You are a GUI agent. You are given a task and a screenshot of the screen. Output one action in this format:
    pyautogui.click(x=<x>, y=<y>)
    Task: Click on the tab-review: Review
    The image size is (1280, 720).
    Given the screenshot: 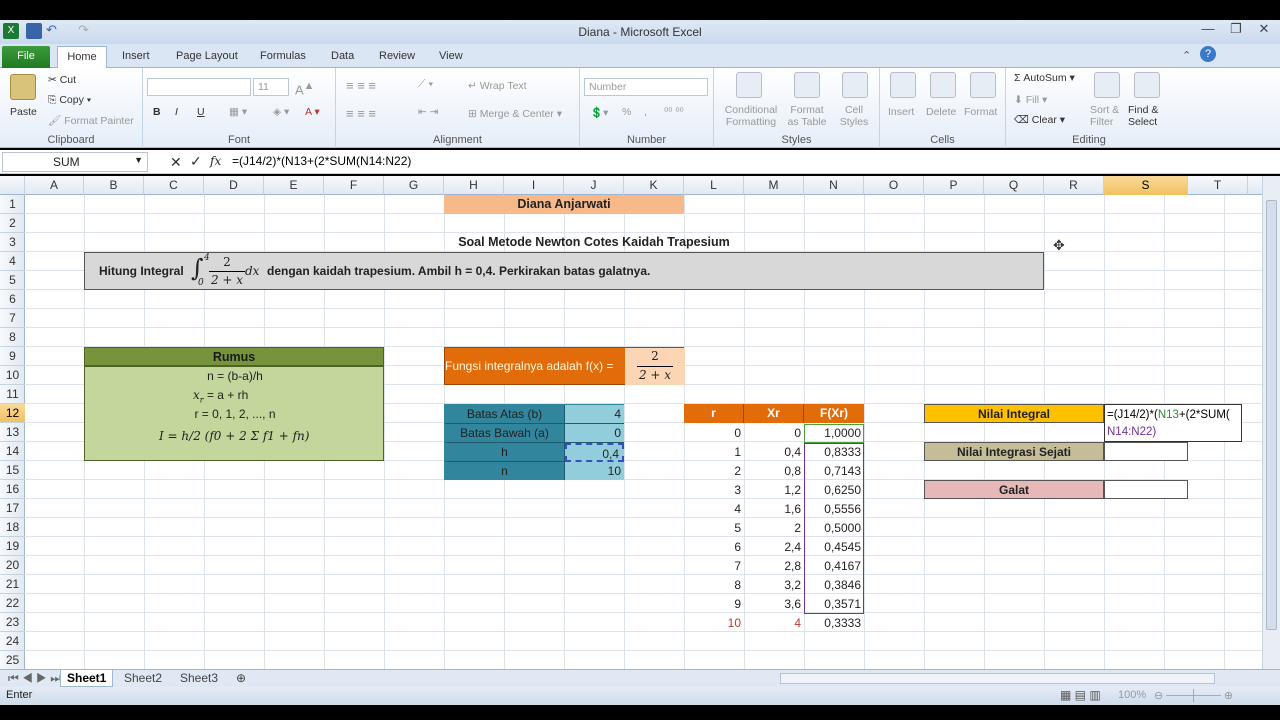 What is the action you would take?
    pyautogui.click(x=397, y=58)
    